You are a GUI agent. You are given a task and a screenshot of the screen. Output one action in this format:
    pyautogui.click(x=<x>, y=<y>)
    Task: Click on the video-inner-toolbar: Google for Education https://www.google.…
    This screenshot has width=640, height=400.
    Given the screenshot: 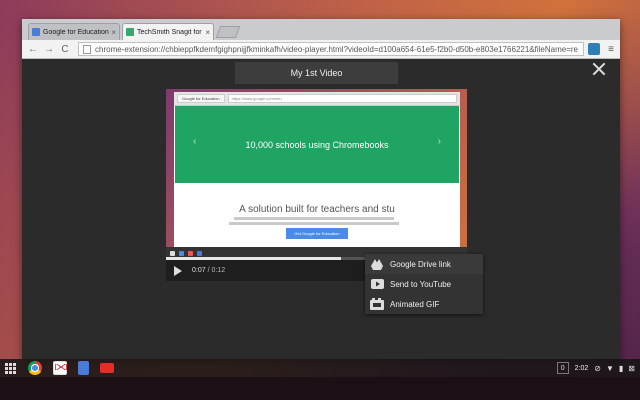 What is the action you would take?
    pyautogui.click(x=317, y=99)
    